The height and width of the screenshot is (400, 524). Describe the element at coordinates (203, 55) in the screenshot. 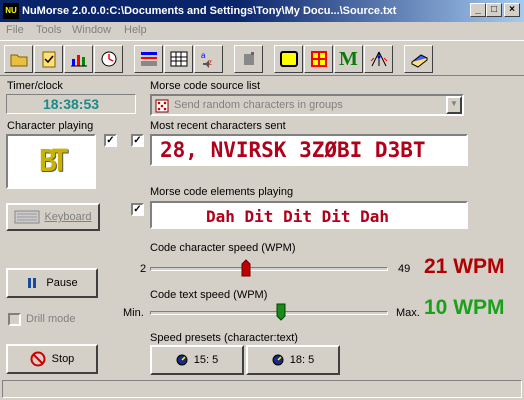

I see `svg-text: a` at that location.